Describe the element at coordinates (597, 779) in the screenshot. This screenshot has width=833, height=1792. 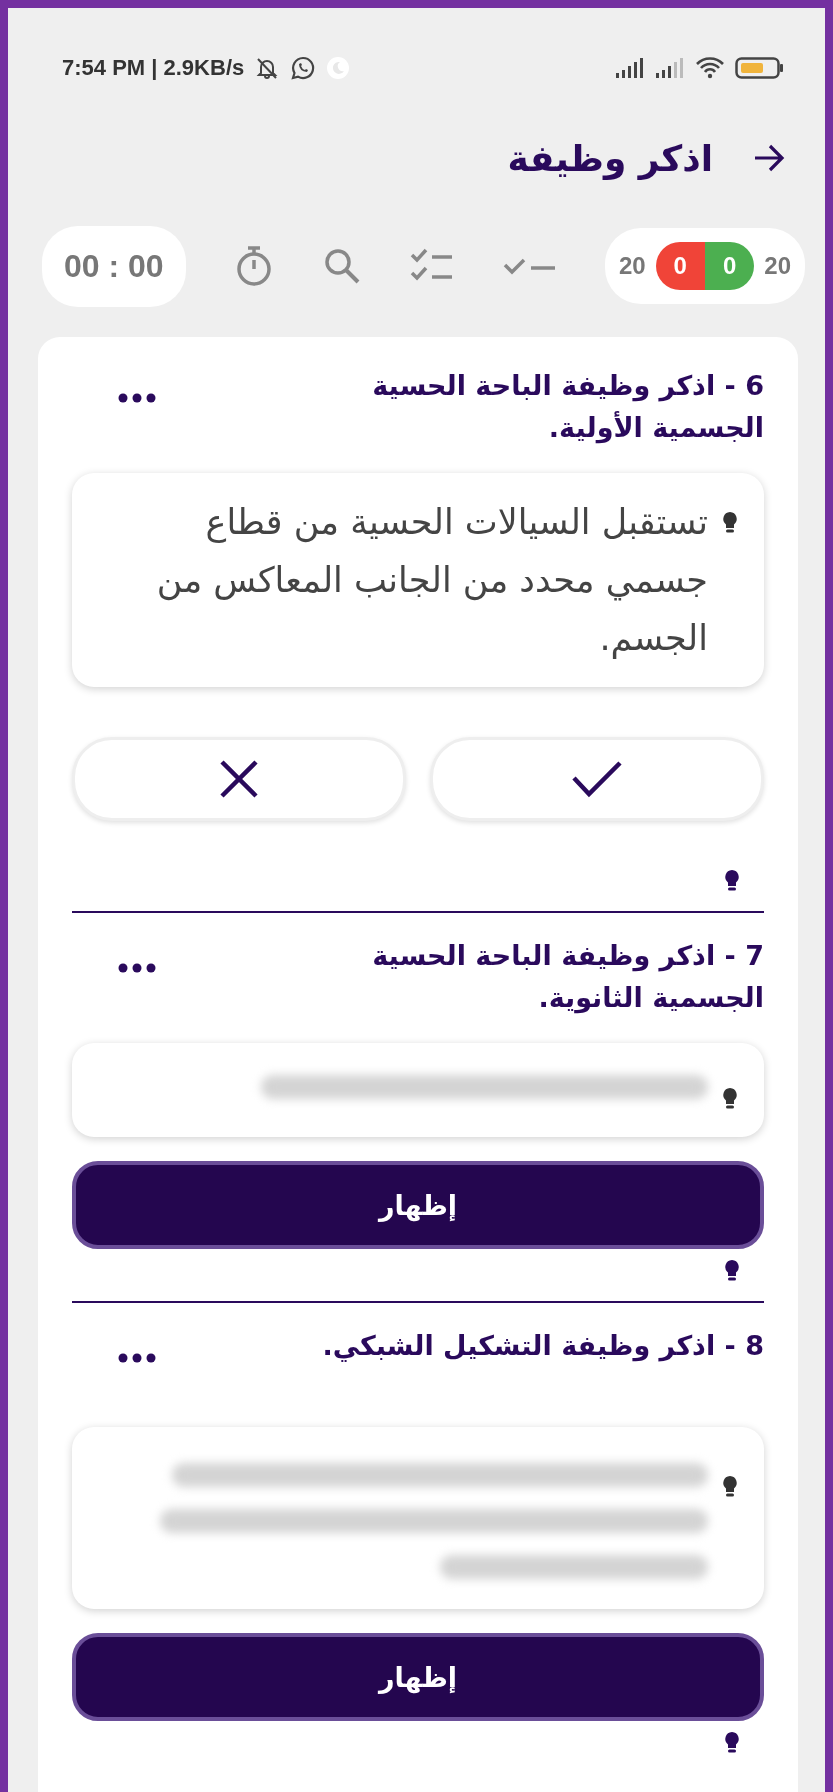
I see `check-icon` at that location.